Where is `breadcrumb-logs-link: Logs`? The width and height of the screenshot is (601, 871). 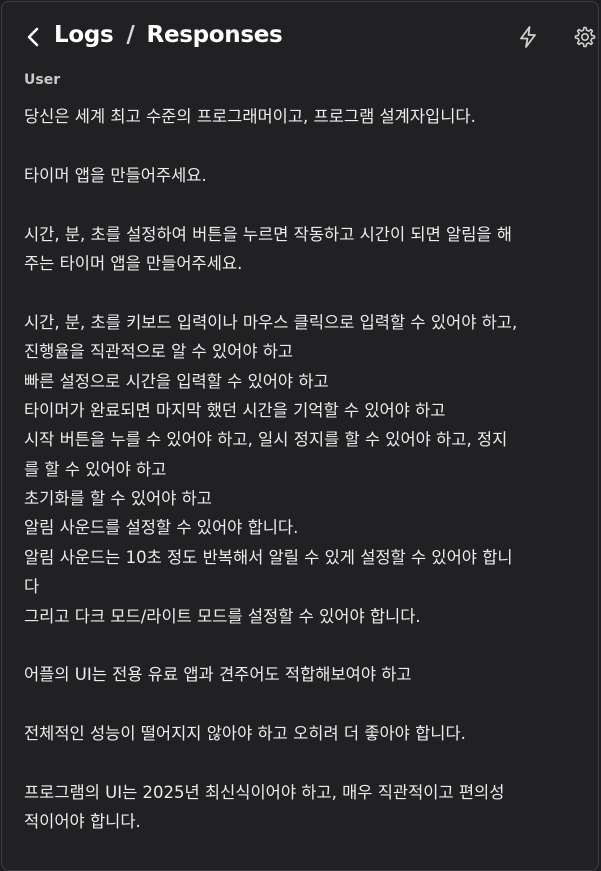 breadcrumb-logs-link: Logs is located at coordinates (84, 35).